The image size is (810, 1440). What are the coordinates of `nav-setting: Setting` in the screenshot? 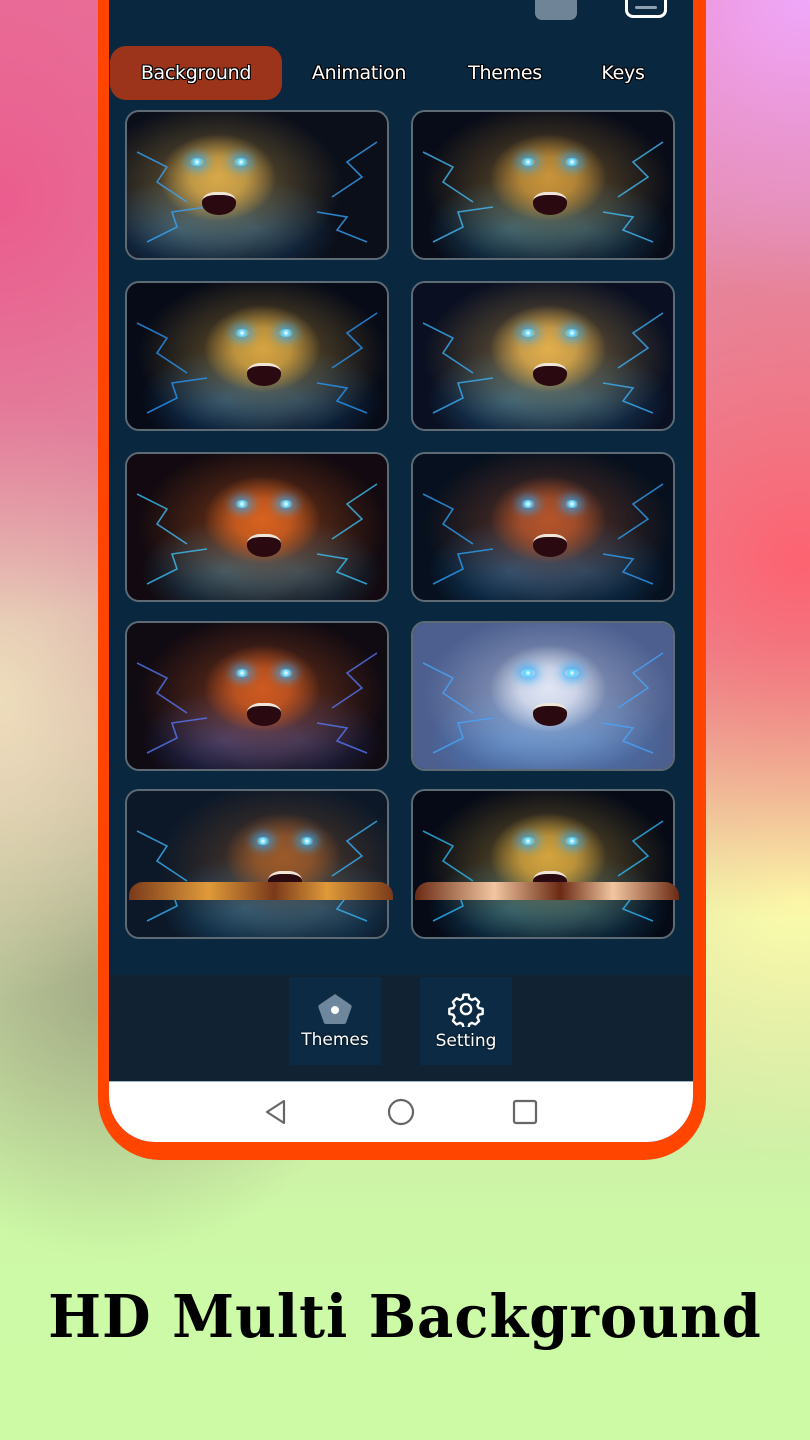 It's located at (466, 1021).